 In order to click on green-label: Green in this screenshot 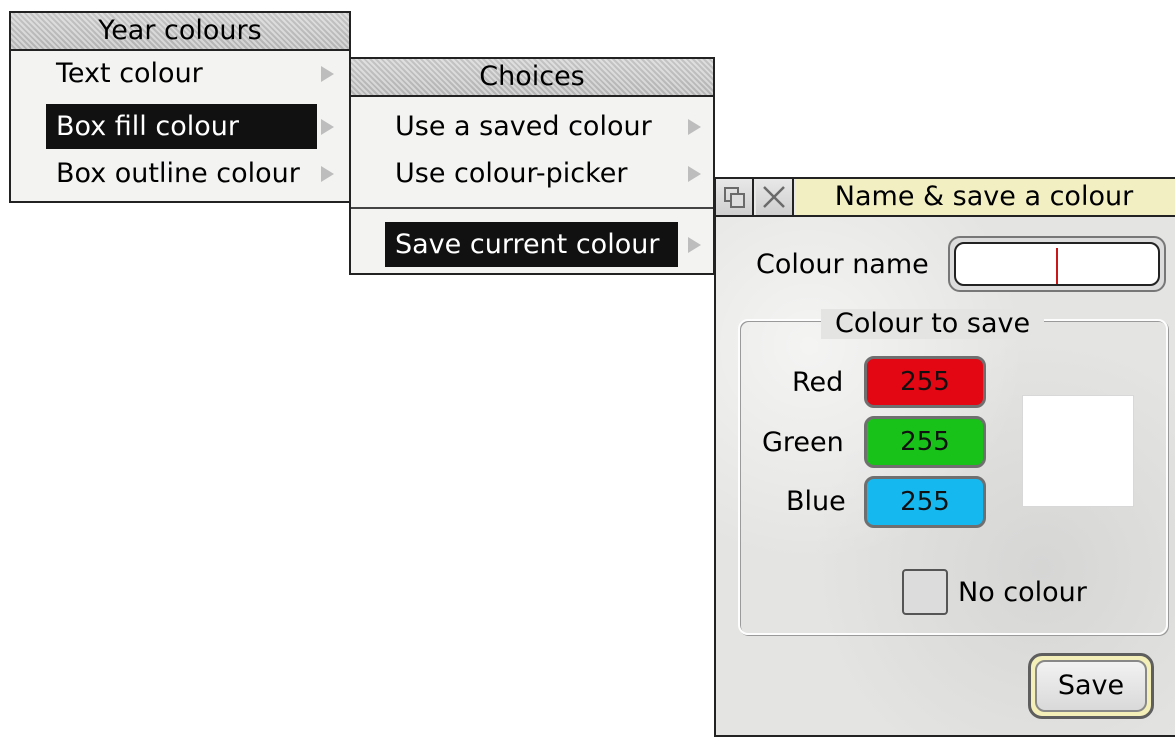, I will do `click(803, 442)`.